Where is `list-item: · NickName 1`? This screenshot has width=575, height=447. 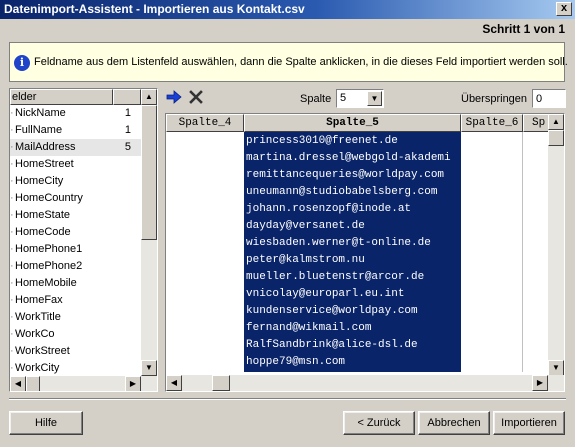
list-item: · NickName 1 is located at coordinates (75, 113).